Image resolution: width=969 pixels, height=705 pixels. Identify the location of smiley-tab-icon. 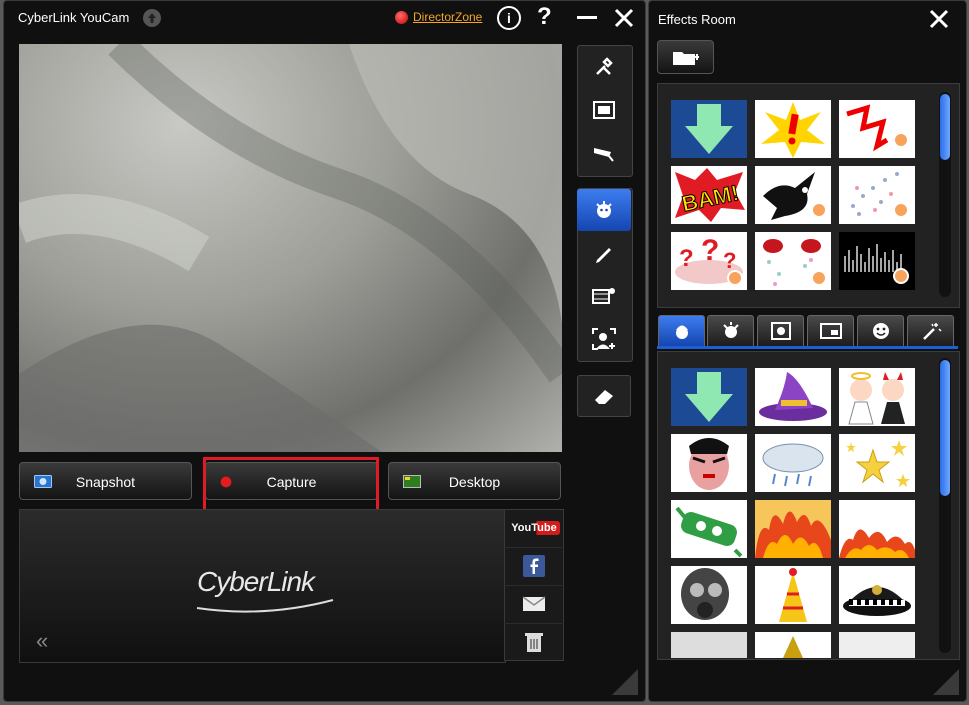
(880, 331).